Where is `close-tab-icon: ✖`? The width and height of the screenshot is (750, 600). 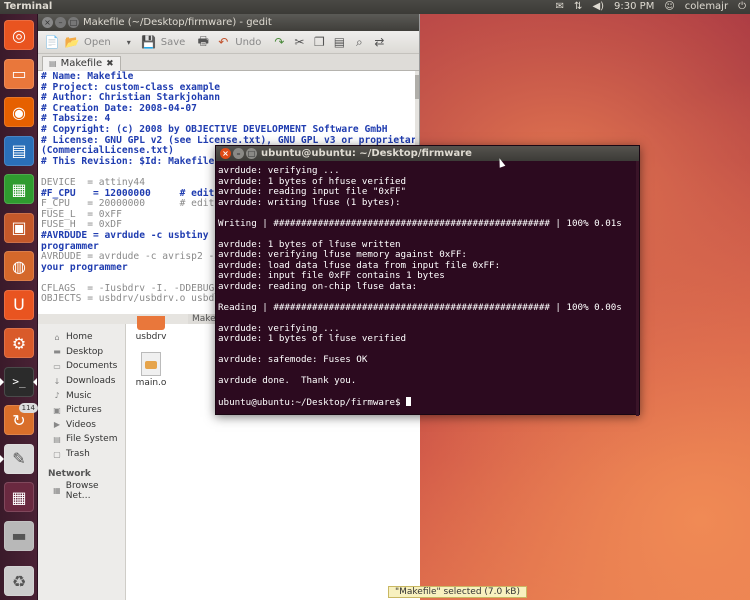
close-tab-icon: ✖ is located at coordinates (110, 64).